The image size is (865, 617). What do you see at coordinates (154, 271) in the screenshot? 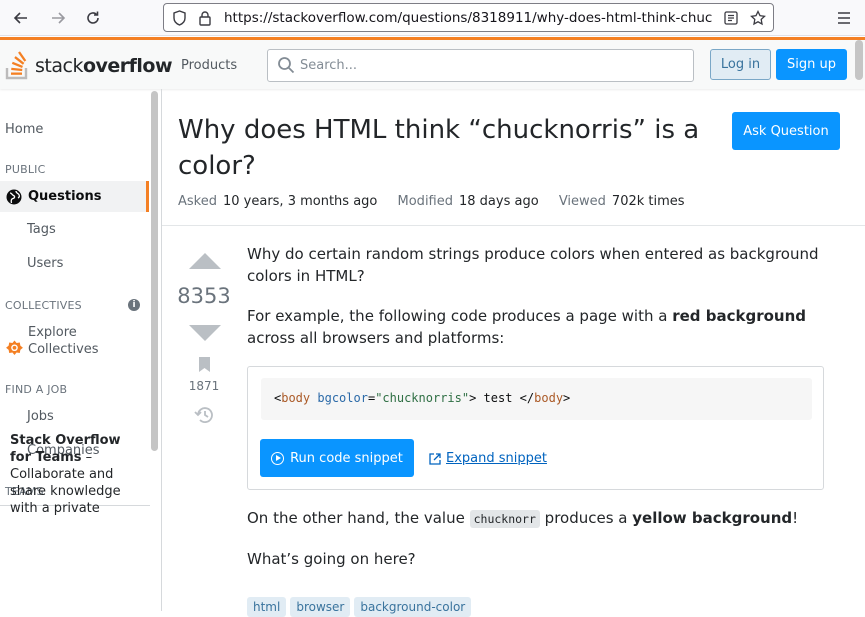
I see `sidebar-scrollbar` at bounding box center [154, 271].